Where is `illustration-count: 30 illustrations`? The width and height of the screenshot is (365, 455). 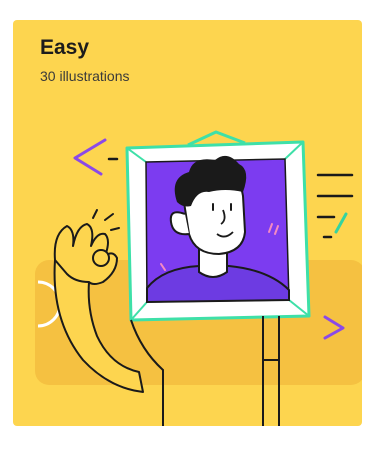
illustration-count: 30 illustrations is located at coordinates (85, 76).